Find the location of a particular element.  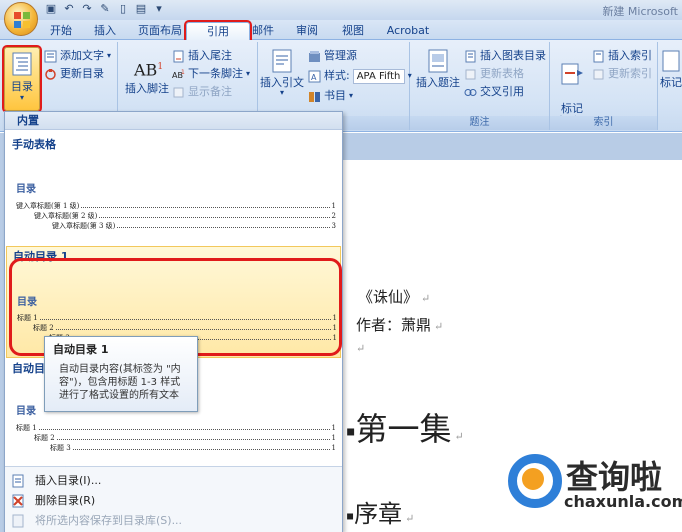

tab-page-layout: 页面布局 is located at coordinates (160, 31).